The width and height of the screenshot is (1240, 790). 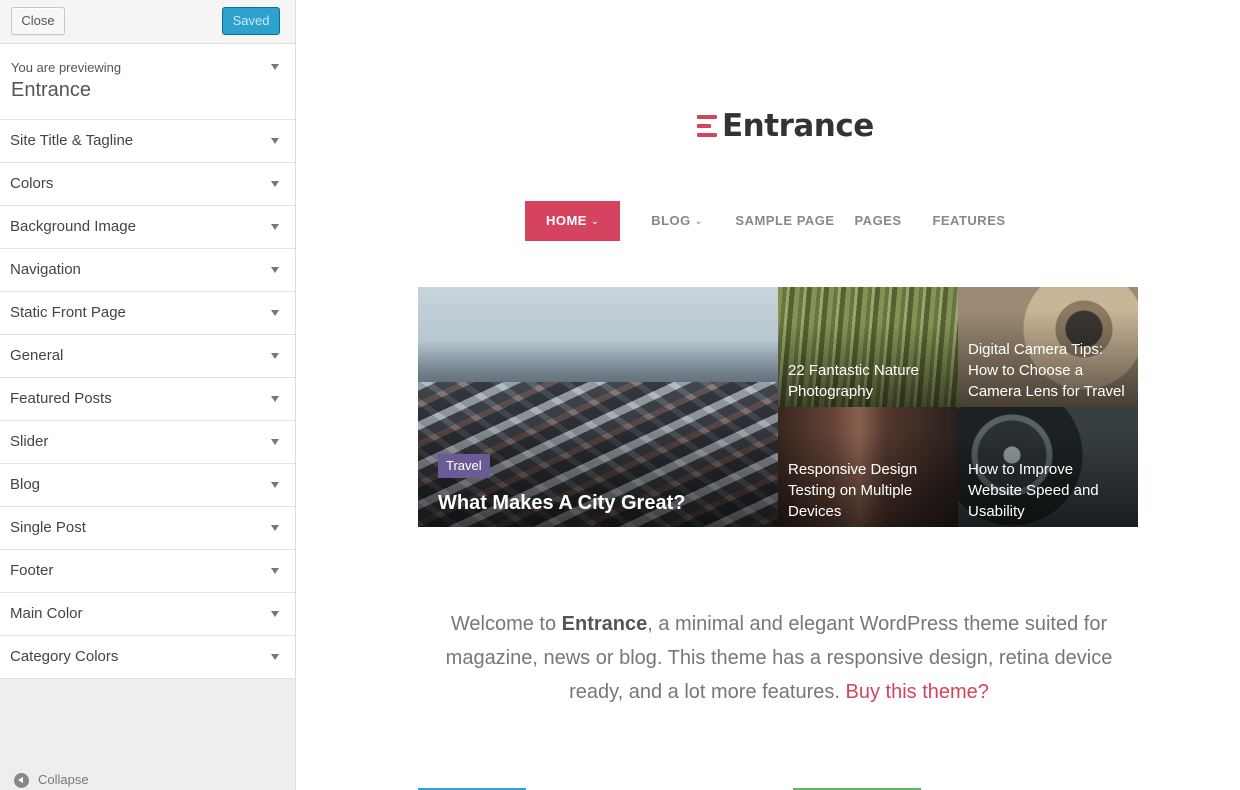 What do you see at coordinates (45, 269) in the screenshot?
I see `section-label: Navigation` at bounding box center [45, 269].